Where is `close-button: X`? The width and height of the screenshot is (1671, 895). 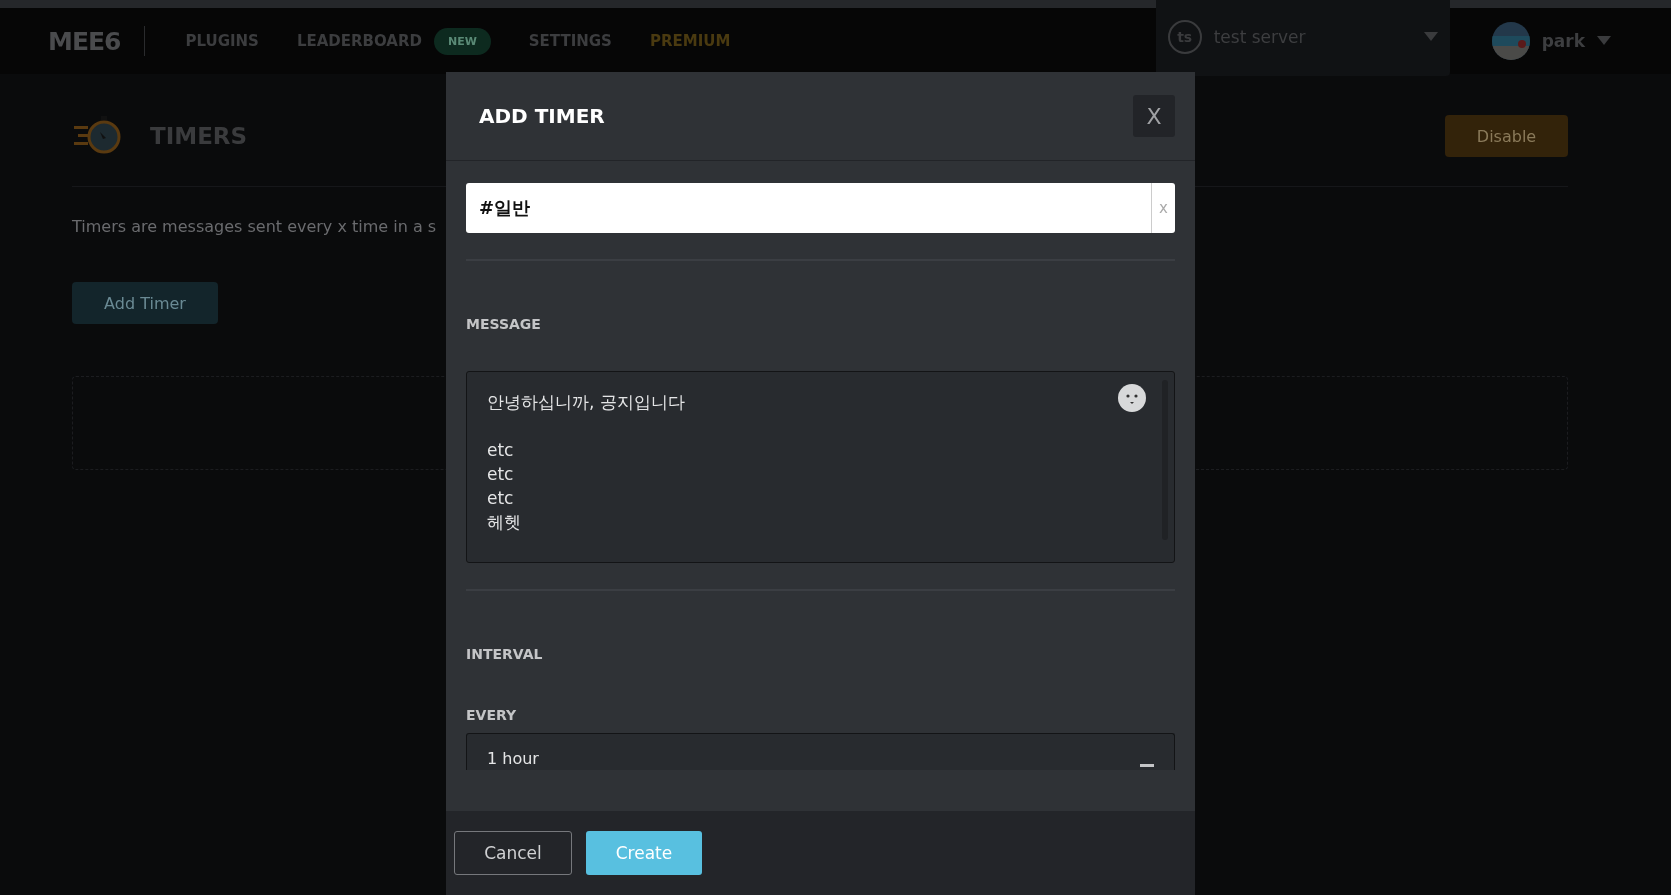 close-button: X is located at coordinates (1154, 116).